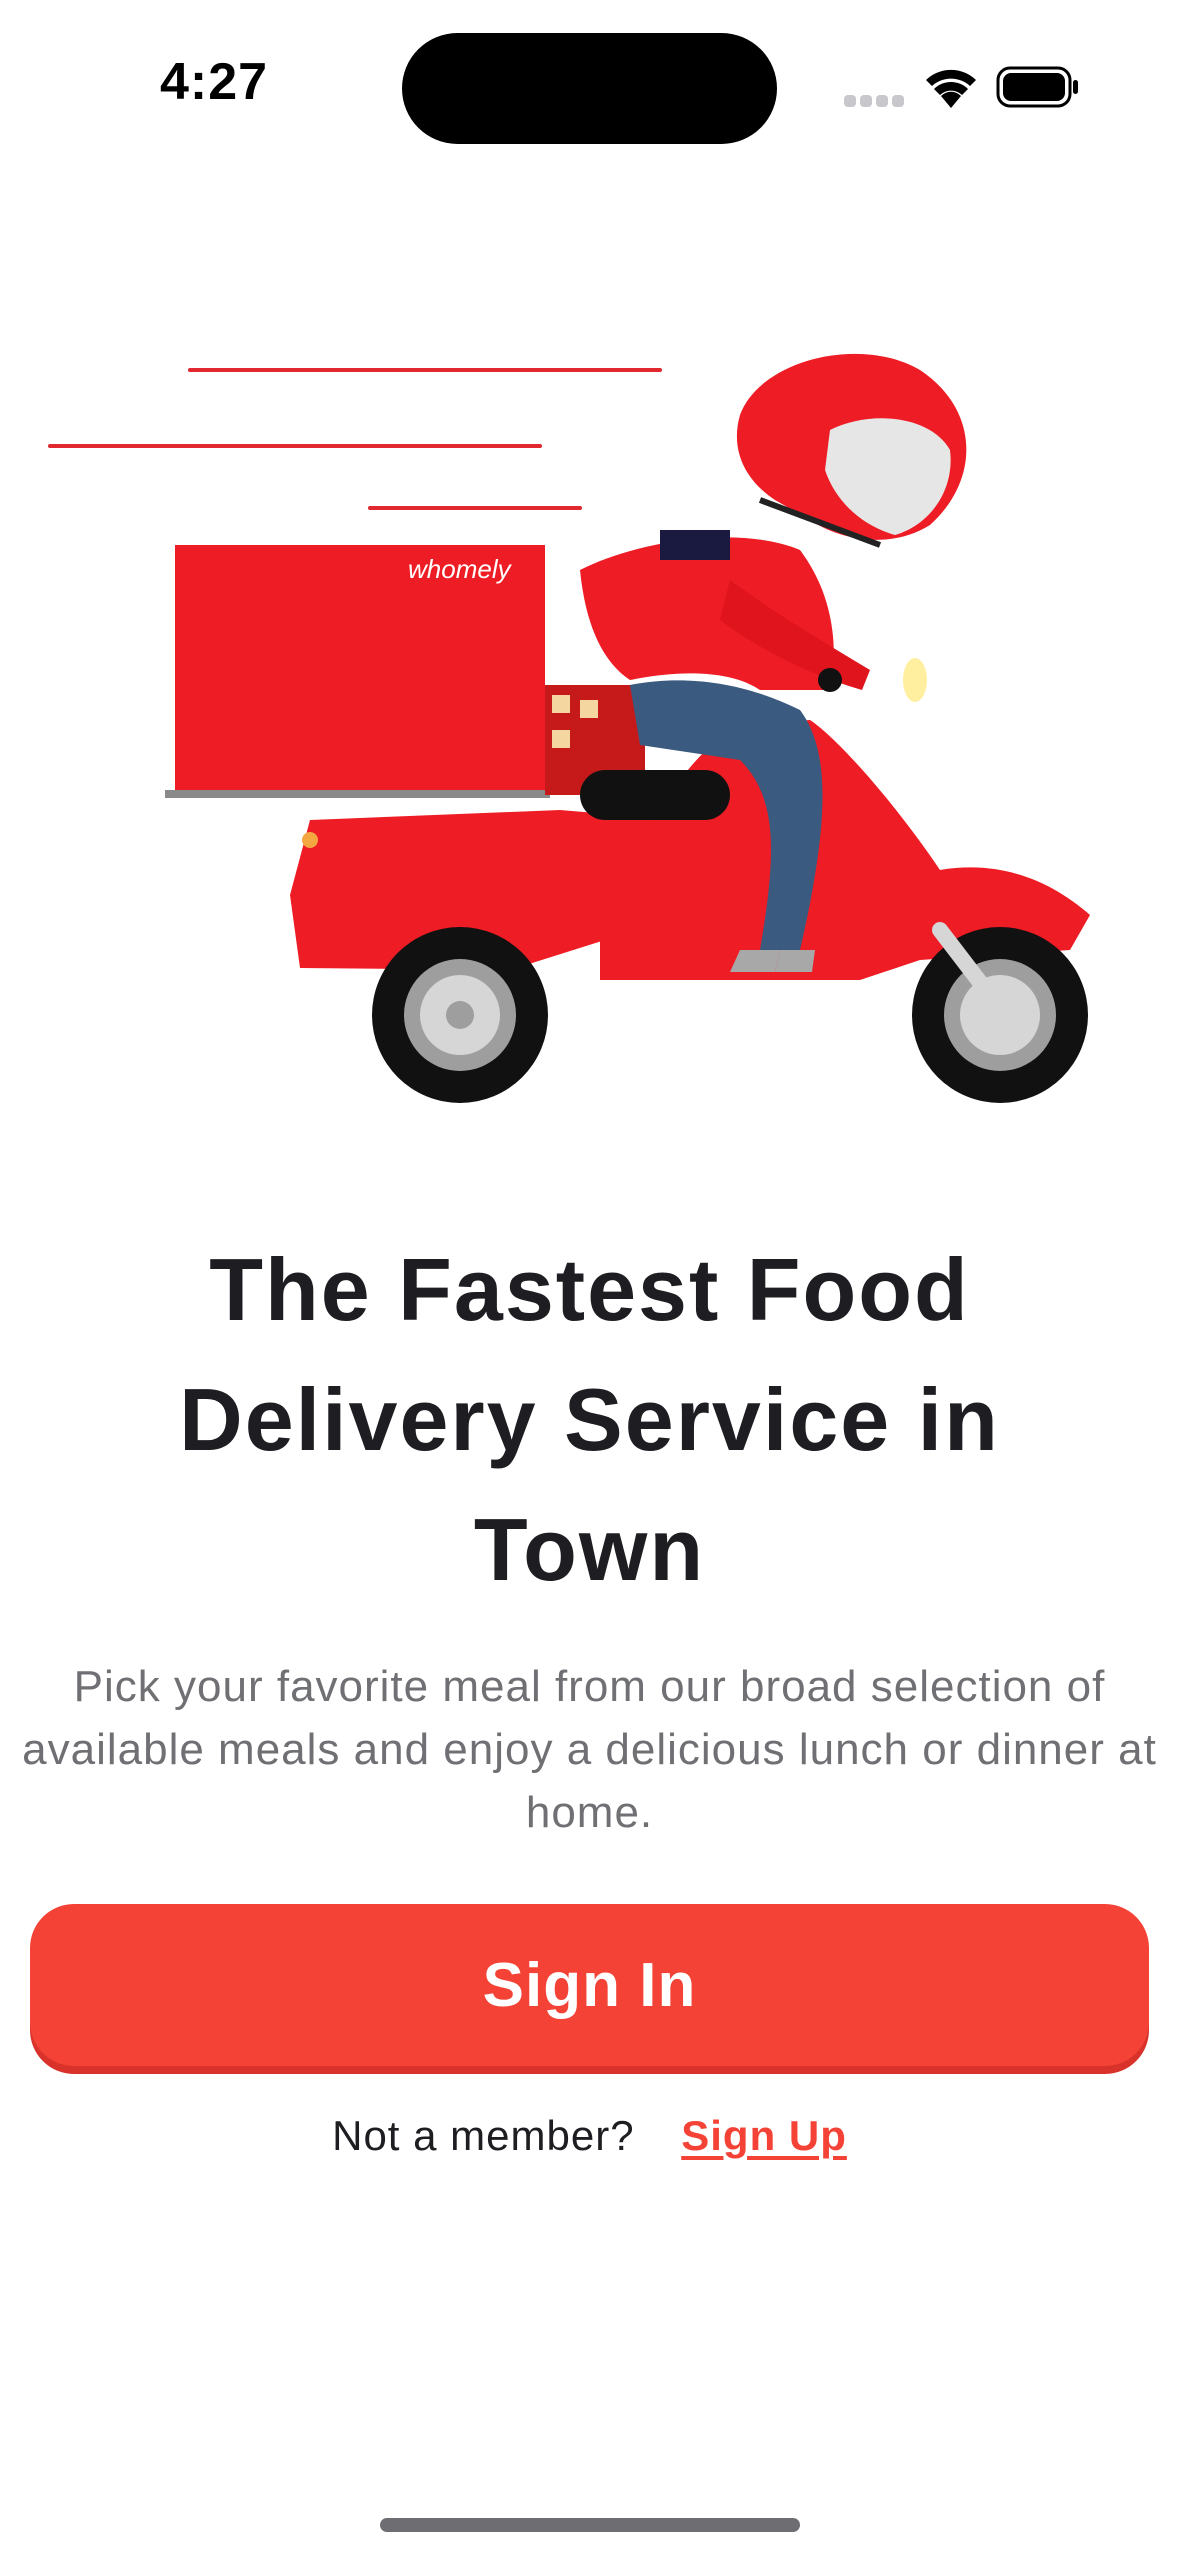 Image resolution: width=1179 pixels, height=2556 pixels. I want to click on signin-button: Sign In, so click(589, 1985).